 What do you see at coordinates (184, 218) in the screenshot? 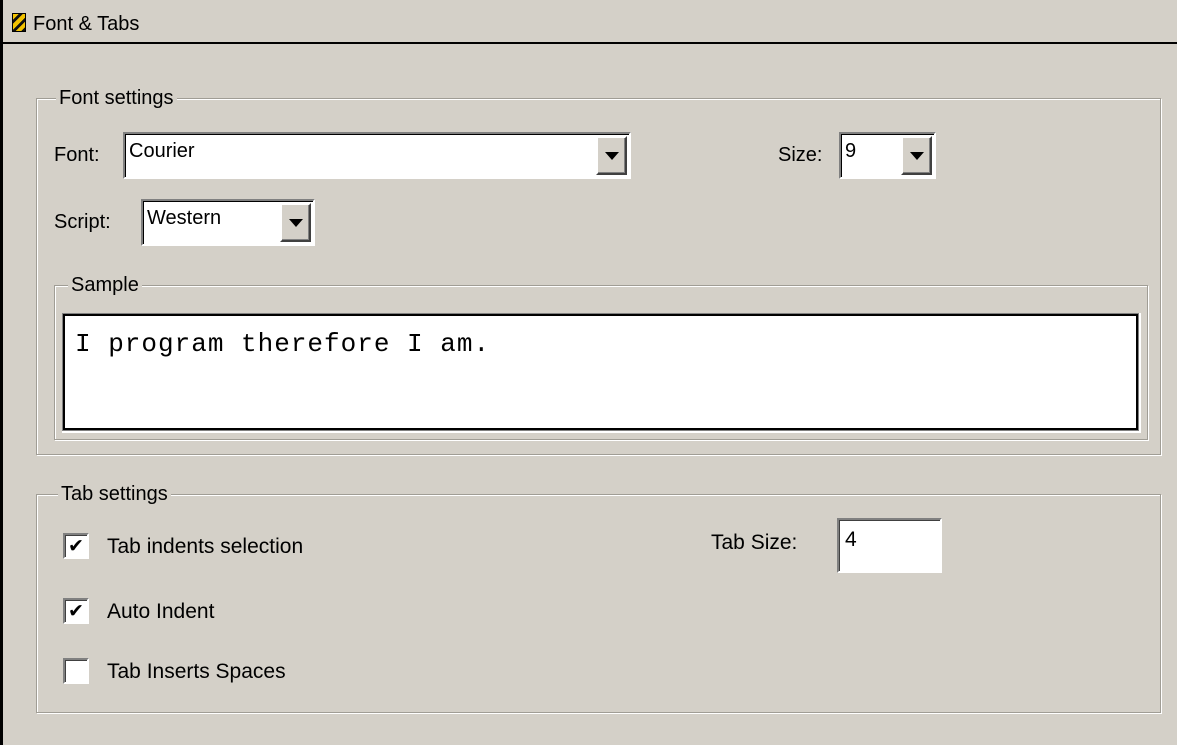
I see `script-combobox-value: Western` at bounding box center [184, 218].